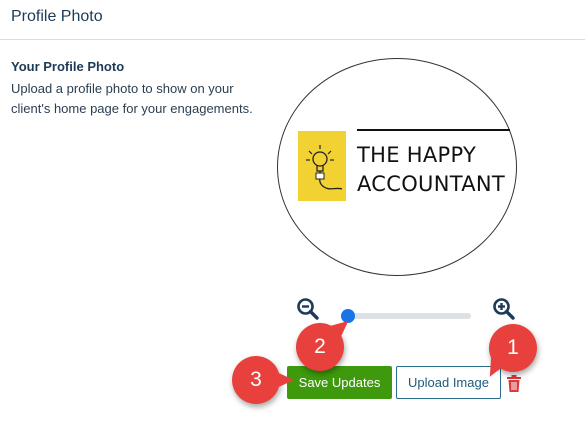 The width and height of the screenshot is (585, 426). What do you see at coordinates (339, 382) in the screenshot?
I see `save-updates-button: Save Updates` at bounding box center [339, 382].